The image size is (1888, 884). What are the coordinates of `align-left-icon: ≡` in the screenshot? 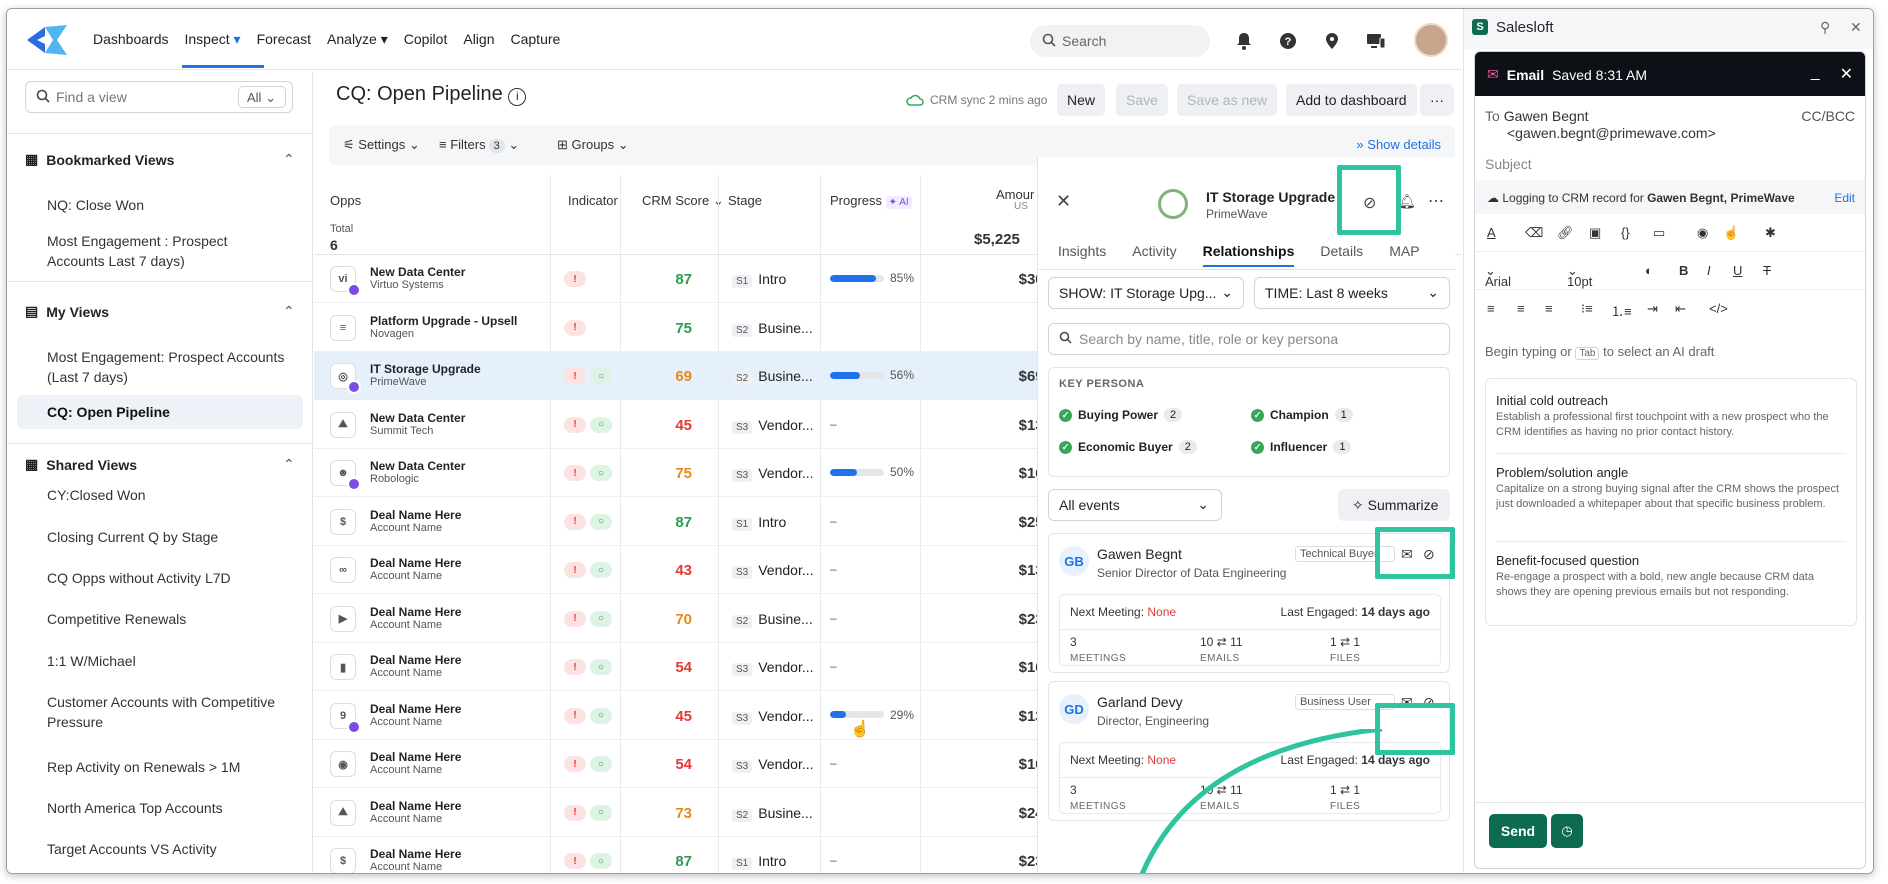 It's located at (1491, 308).